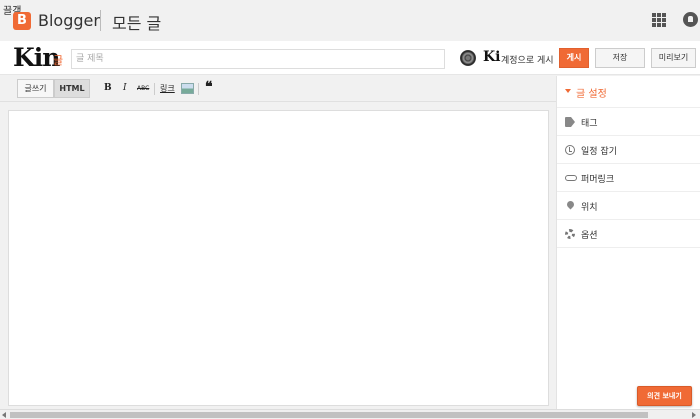 This screenshot has height=419, width=700. What do you see at coordinates (4, 415) in the screenshot?
I see `scroll-left-icon` at bounding box center [4, 415].